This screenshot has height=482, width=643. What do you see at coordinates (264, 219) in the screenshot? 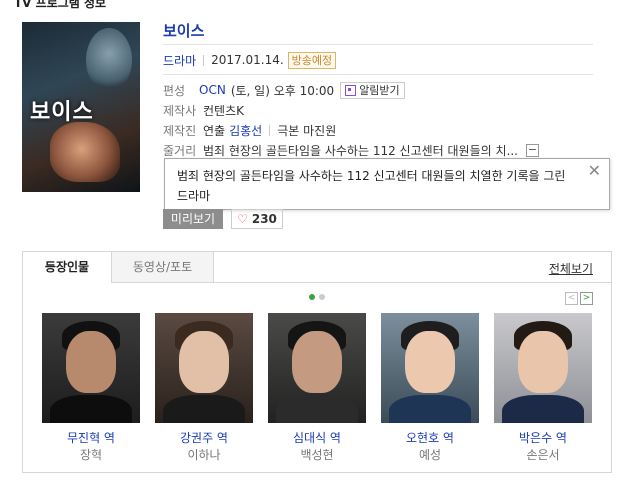
I see `like-count: 230` at bounding box center [264, 219].